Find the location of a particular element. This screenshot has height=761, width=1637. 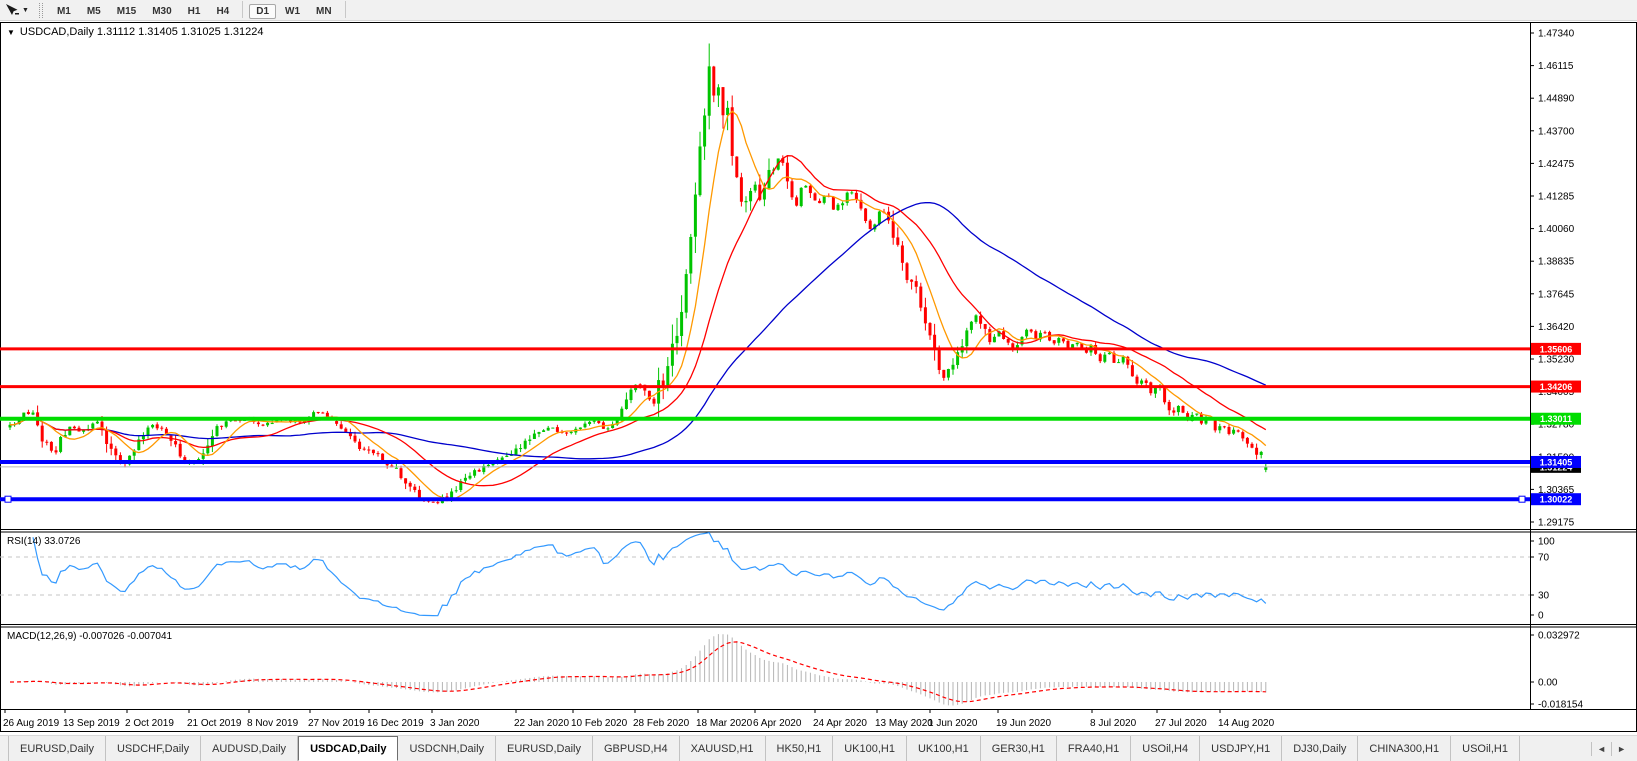

hline-left-handle is located at coordinates (8, 499).